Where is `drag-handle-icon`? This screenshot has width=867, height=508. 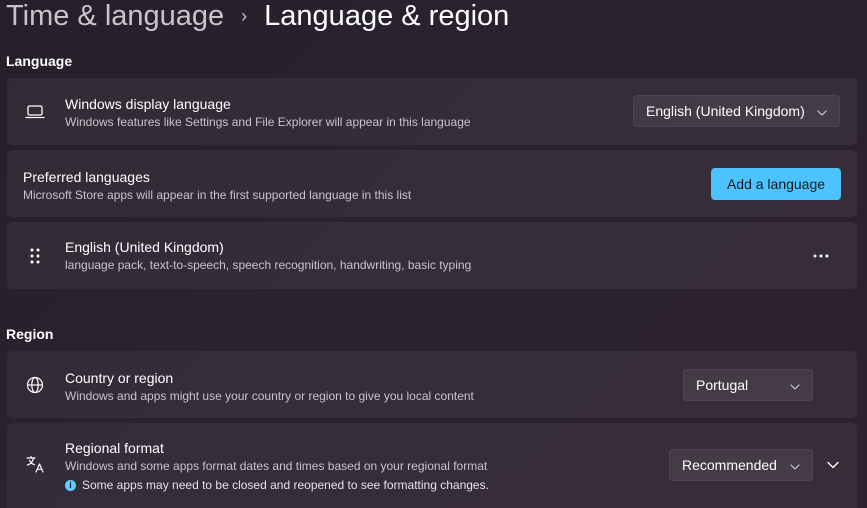 drag-handle-icon is located at coordinates (35, 256).